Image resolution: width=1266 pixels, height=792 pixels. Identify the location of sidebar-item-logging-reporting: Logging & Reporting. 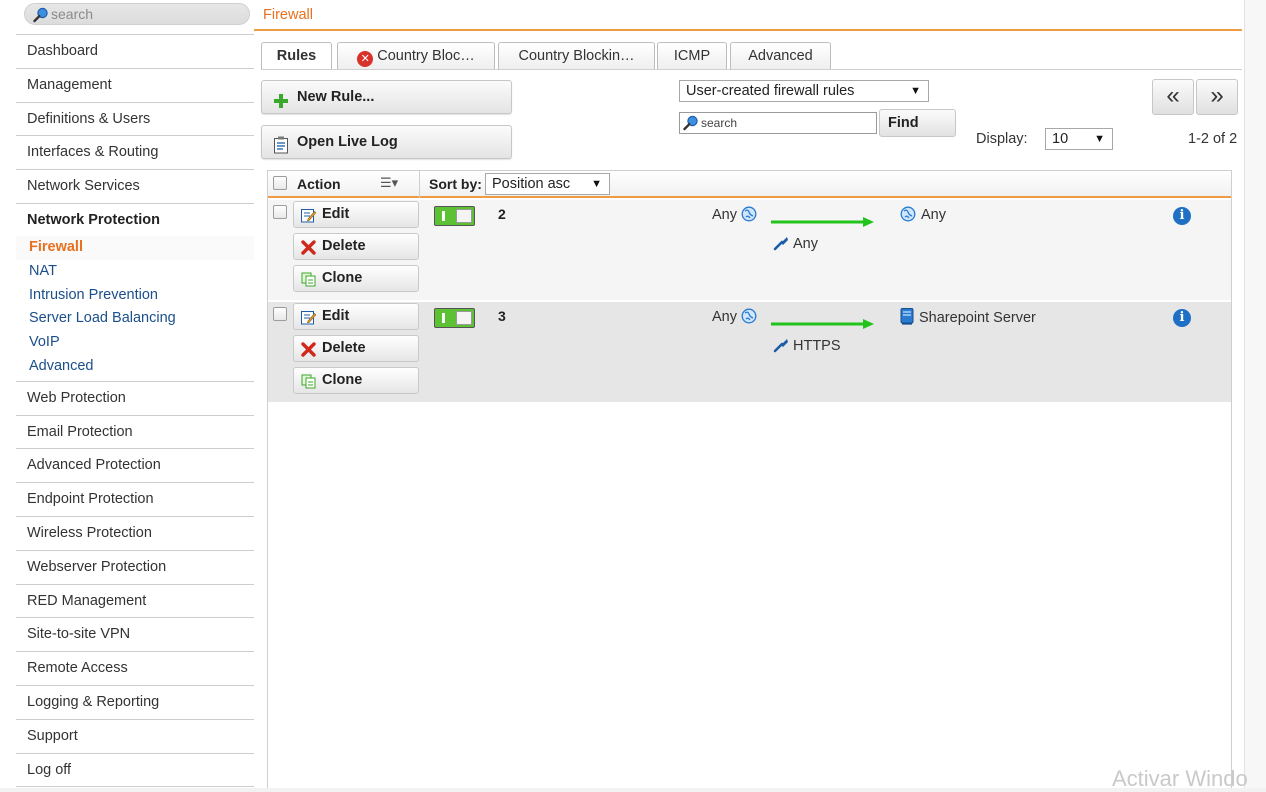
(135, 702).